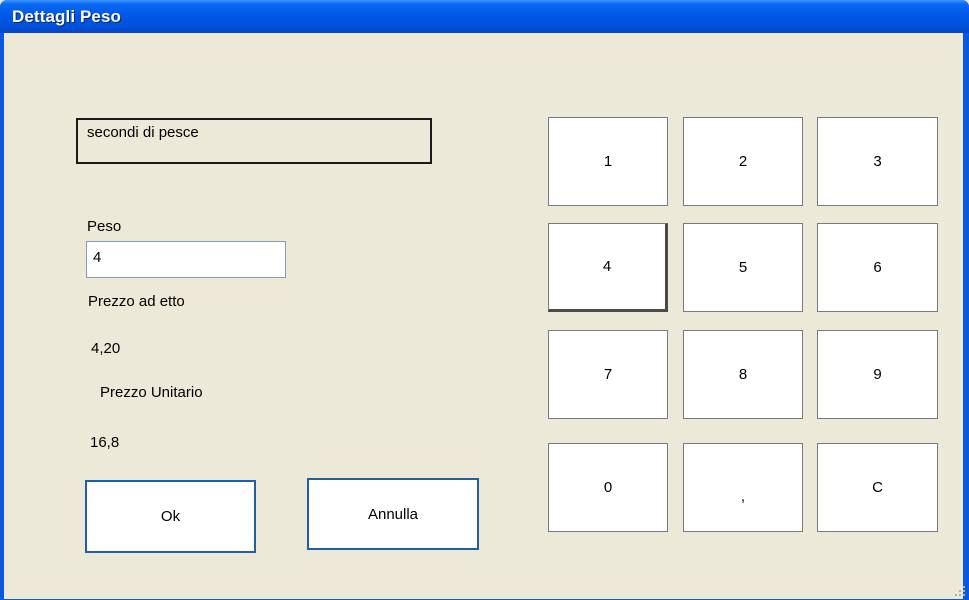 This screenshot has width=969, height=600. What do you see at coordinates (254, 141) in the screenshot?
I see `product-description-box: secondi di pesce` at bounding box center [254, 141].